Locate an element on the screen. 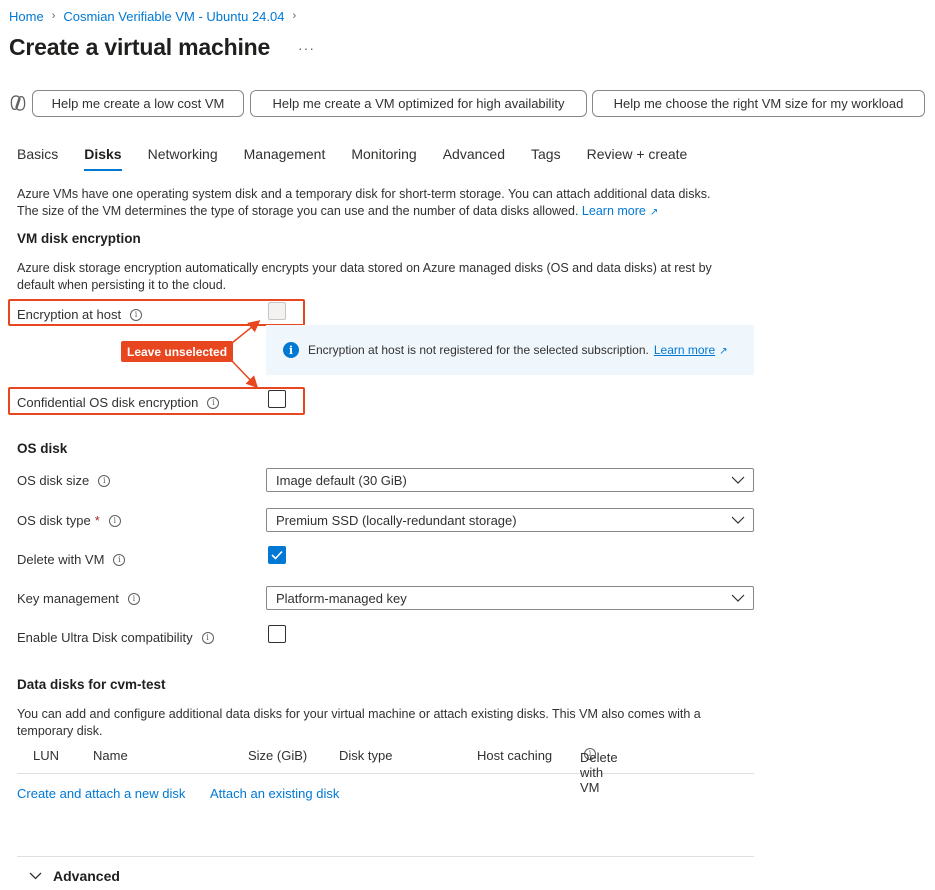 This screenshot has height=890, width=935. column-header-delete-with-vm-text: Delete with VM is located at coordinates (599, 772).